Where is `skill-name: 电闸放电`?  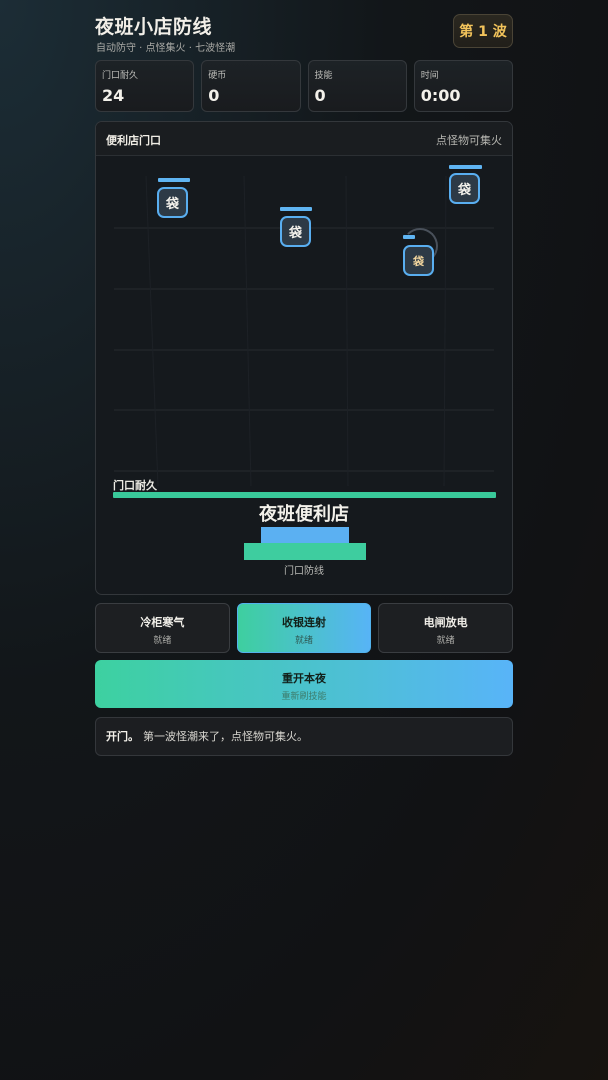
skill-name: 电闸放电 is located at coordinates (445, 622).